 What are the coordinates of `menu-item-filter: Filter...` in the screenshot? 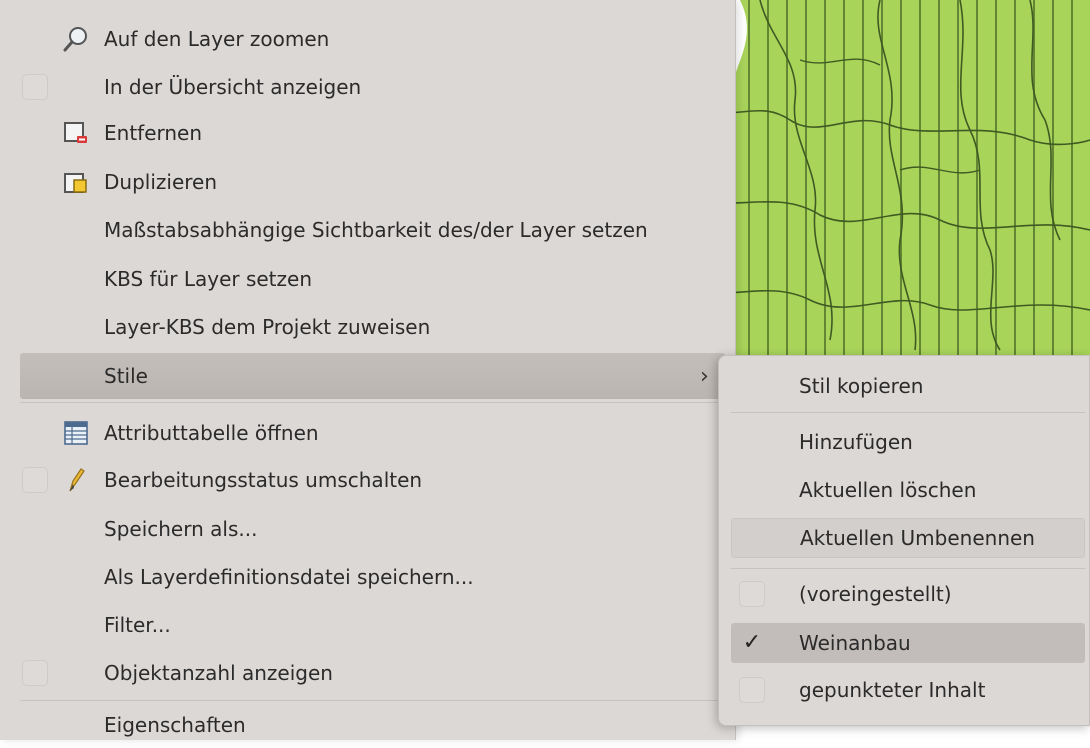 It's located at (365, 625).